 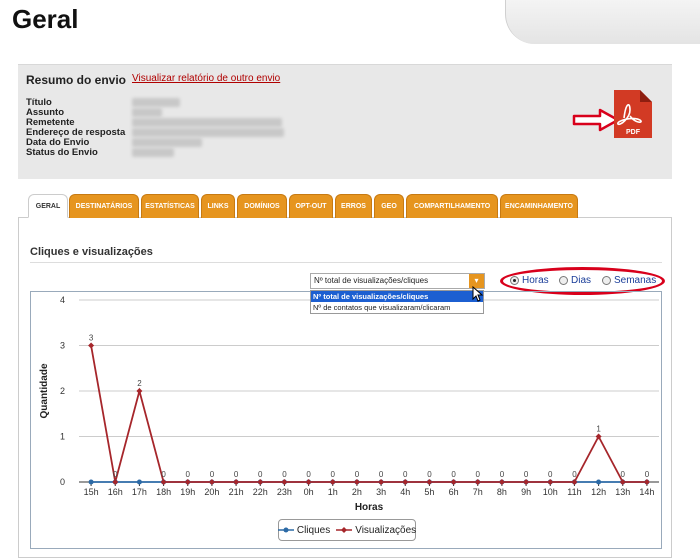 I want to click on tab-estatisticas: ESTATÍSTICAS, so click(x=170, y=206).